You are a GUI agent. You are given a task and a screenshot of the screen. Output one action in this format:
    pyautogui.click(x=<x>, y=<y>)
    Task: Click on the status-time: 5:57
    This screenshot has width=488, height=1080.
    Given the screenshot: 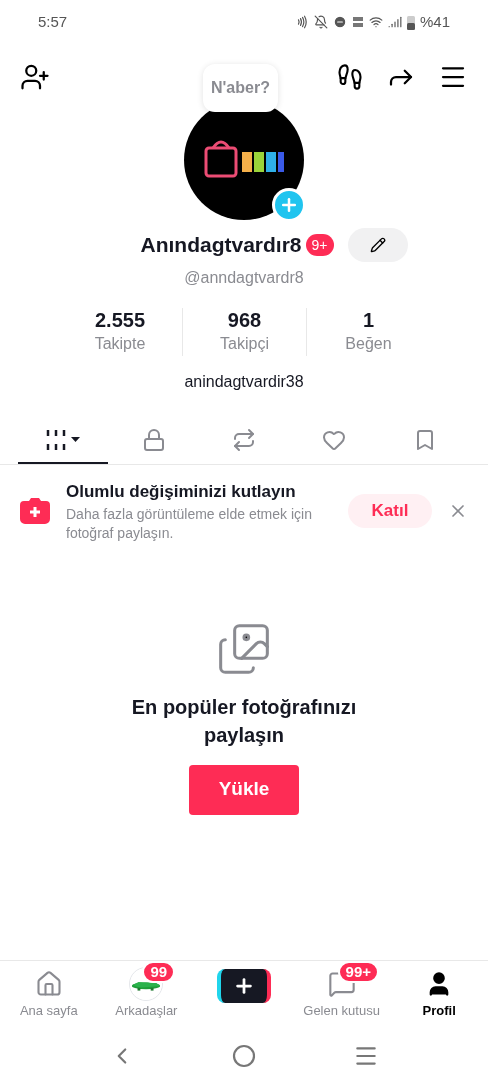 What is the action you would take?
    pyautogui.click(x=53, y=21)
    